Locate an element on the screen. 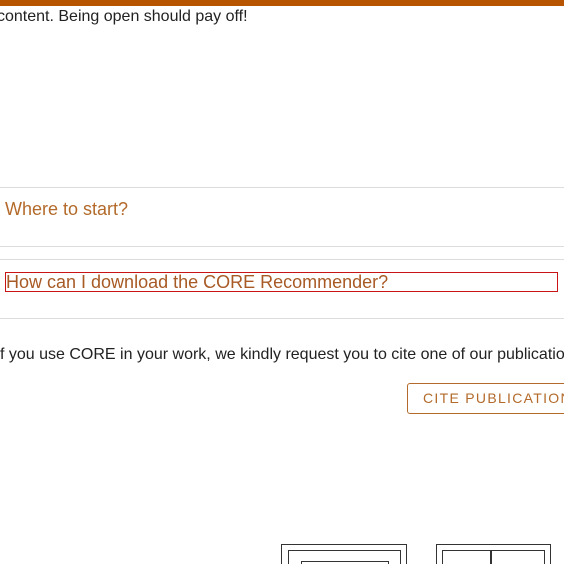  intro-text: content. Being open should pay off! is located at coordinates (124, 16).